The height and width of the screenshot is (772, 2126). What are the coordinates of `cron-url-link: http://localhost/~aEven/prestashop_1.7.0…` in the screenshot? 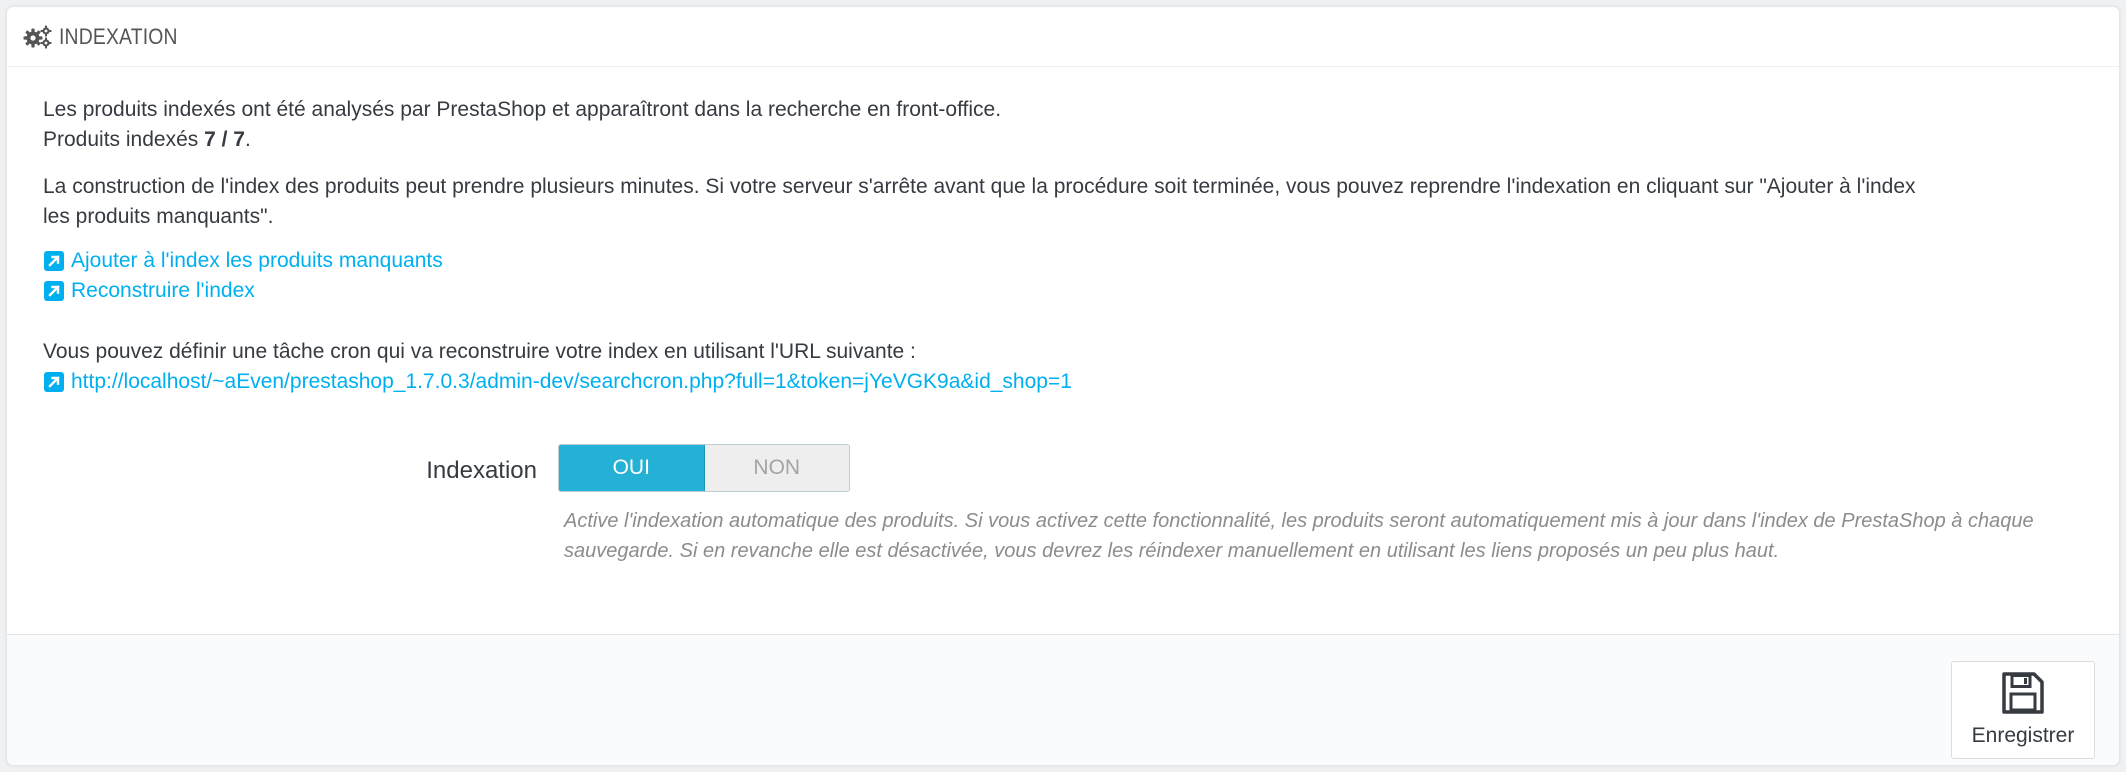 It's located at (557, 382).